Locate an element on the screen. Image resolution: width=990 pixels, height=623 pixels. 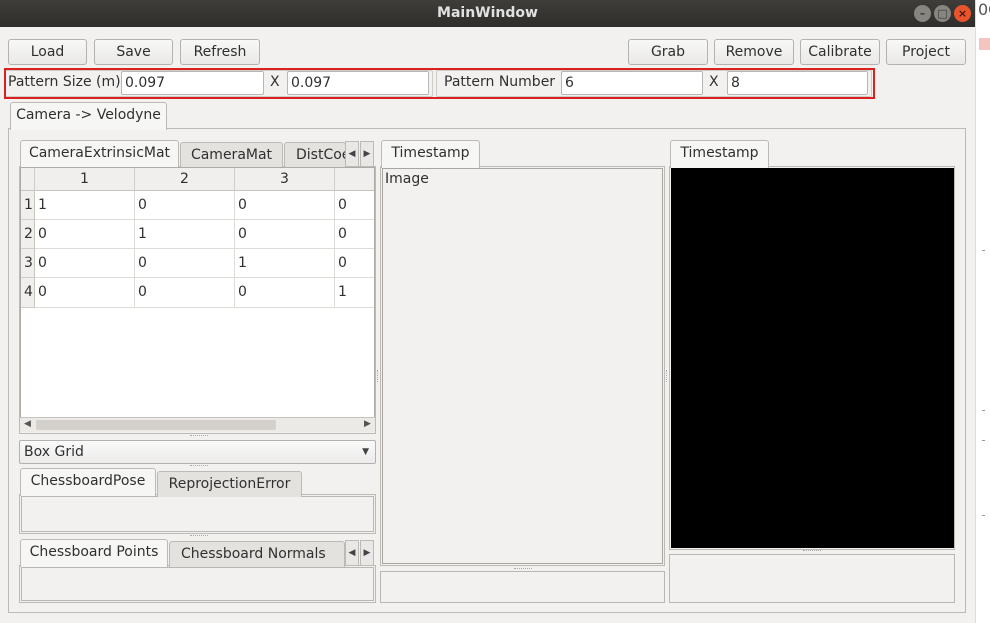
scroll-right-icon: ▶ is located at coordinates (367, 424).